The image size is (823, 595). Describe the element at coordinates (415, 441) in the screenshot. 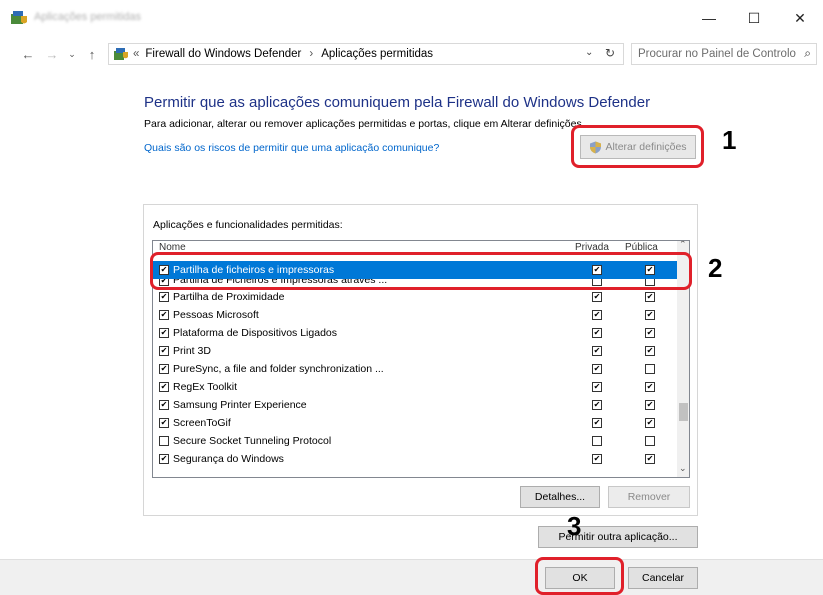

I see `app-row: Secure Socket Tunneling Protocol` at that location.